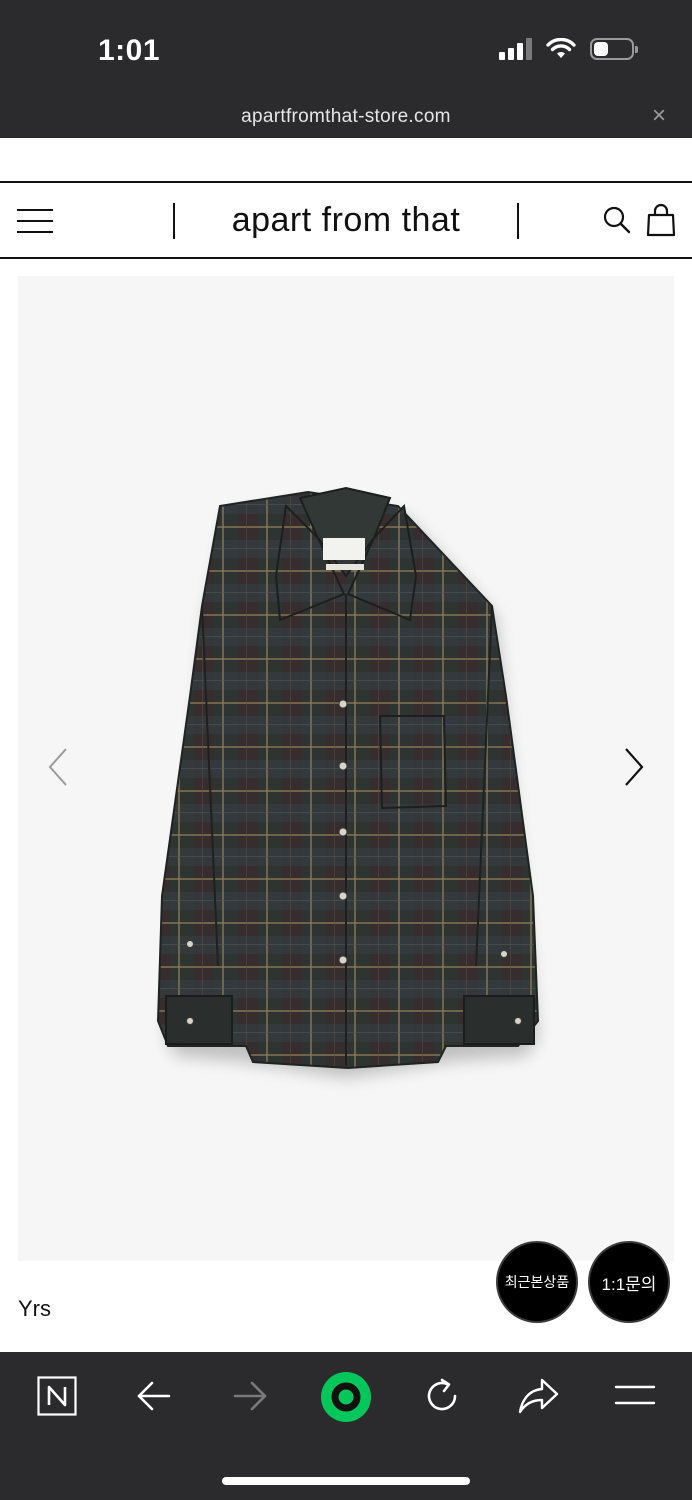 This screenshot has height=1500, width=692. Describe the element at coordinates (537, 1282) in the screenshot. I see `recently-viewed-button: 최근본상품` at that location.